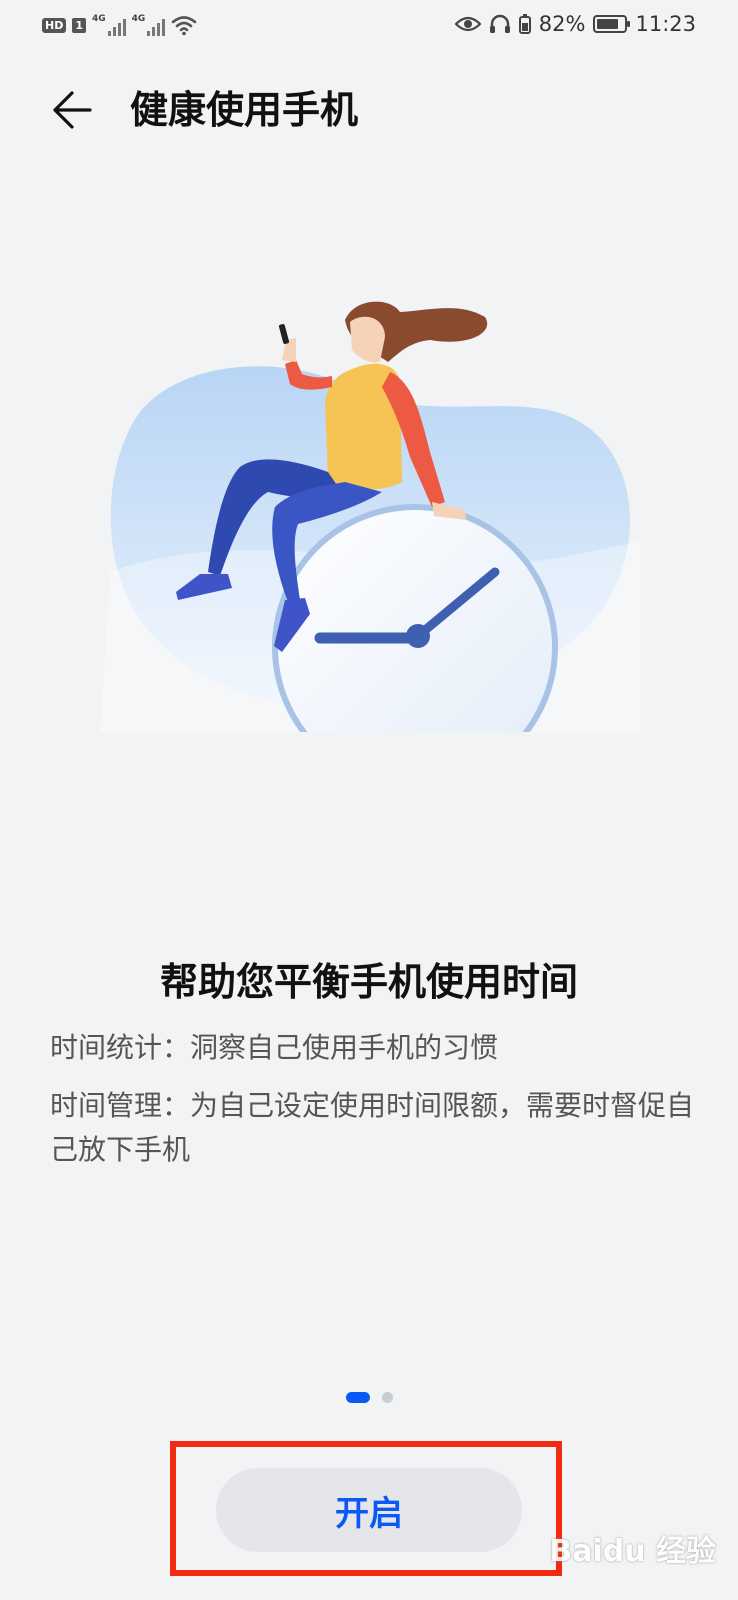 This screenshot has width=738, height=1600. Describe the element at coordinates (244, 110) in the screenshot. I see `page-title: 健康使用手机` at that location.